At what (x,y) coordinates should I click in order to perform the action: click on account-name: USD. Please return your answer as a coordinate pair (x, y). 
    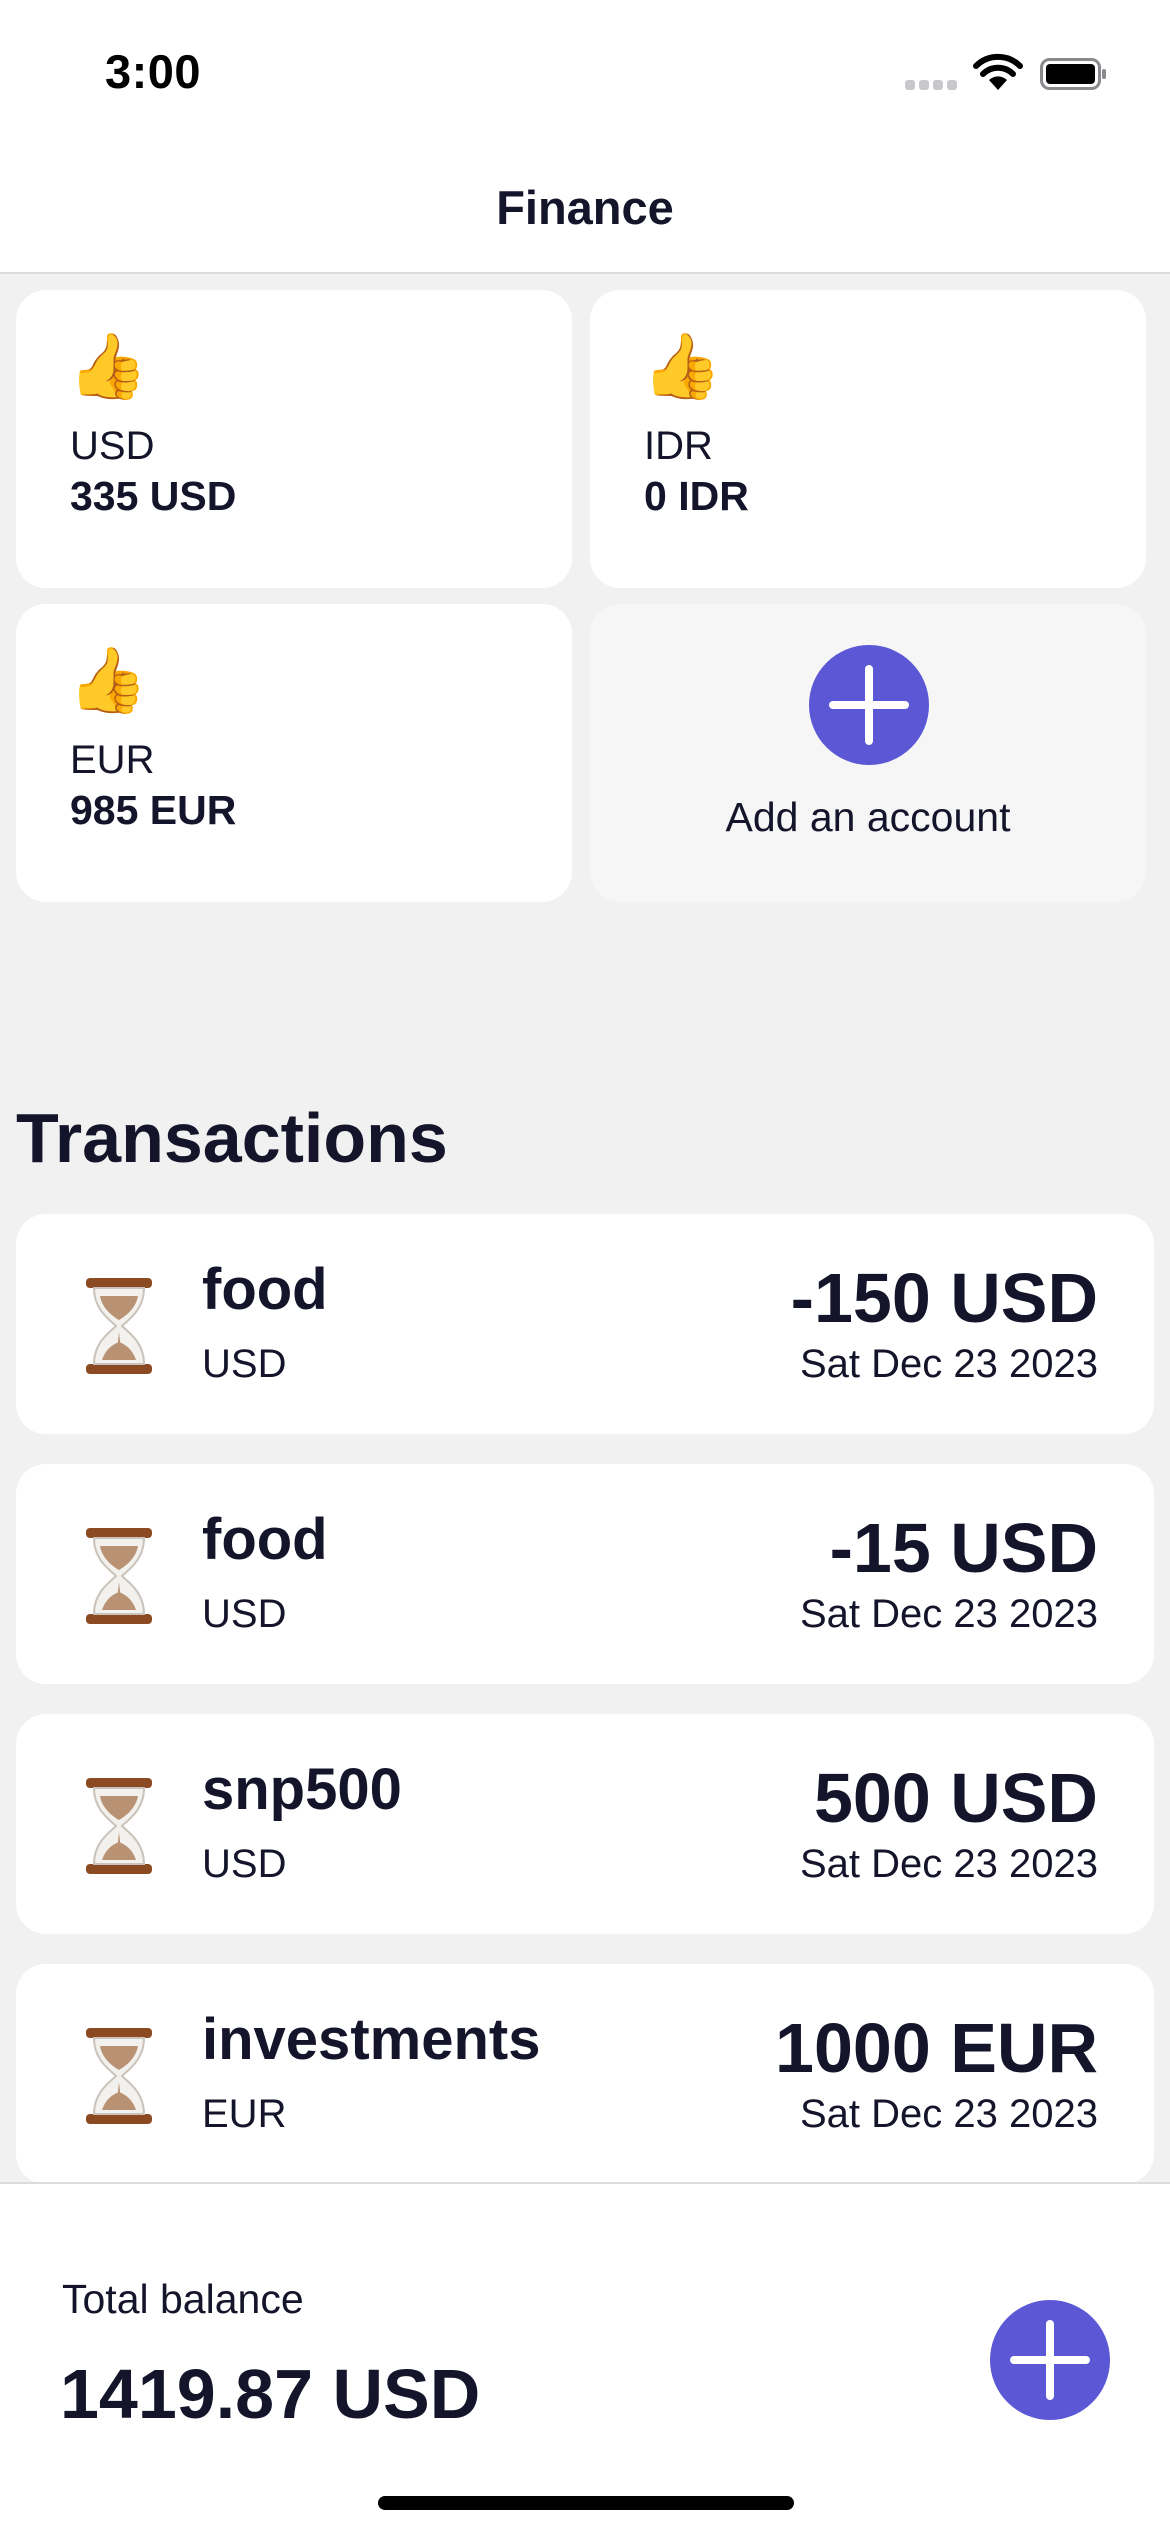
    Looking at the image, I should click on (112, 446).